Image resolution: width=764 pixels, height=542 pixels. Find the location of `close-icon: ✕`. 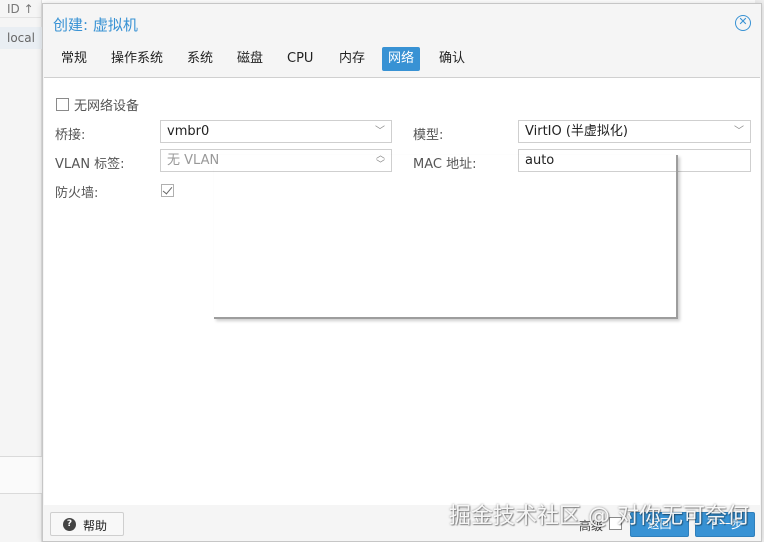

close-icon: ✕ is located at coordinates (743, 23).